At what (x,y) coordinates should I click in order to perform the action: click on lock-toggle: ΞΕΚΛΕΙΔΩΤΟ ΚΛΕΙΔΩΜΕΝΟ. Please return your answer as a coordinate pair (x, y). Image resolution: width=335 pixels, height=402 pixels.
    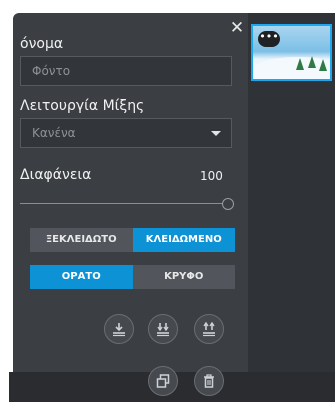
    Looking at the image, I should click on (132, 240).